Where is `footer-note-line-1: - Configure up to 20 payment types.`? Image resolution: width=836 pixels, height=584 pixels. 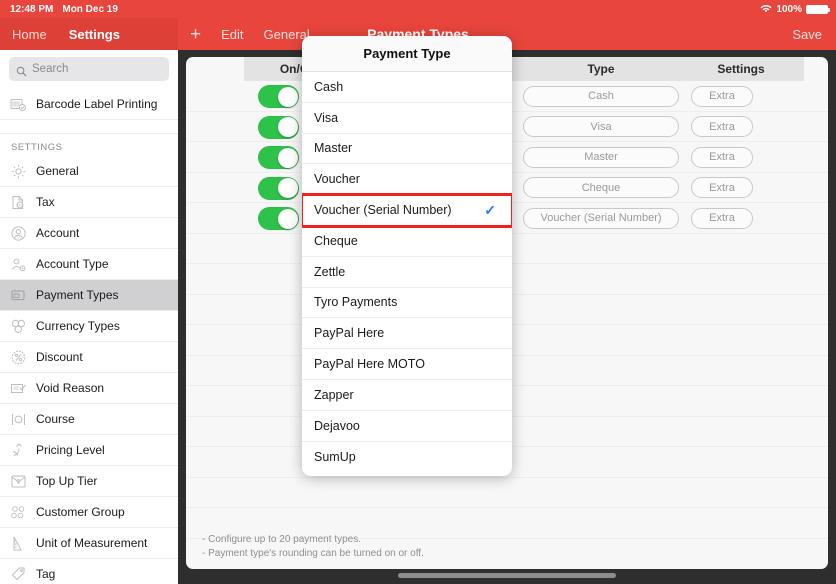
footer-note-line-1: - Configure up to 20 payment types. is located at coordinates (281, 539).